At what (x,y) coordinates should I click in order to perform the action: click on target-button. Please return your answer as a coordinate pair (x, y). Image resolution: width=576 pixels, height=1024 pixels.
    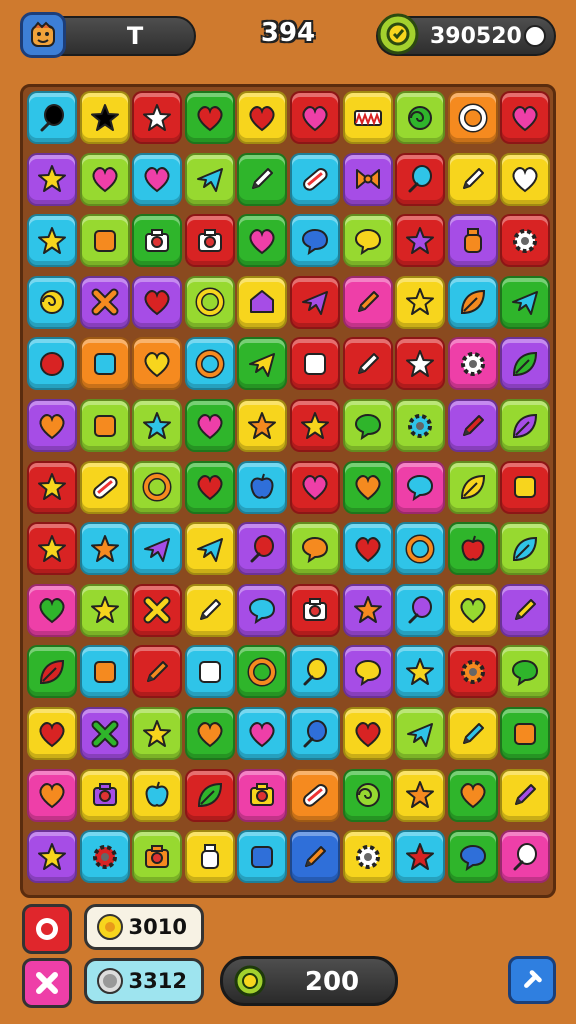
    Looking at the image, I should click on (47, 929).